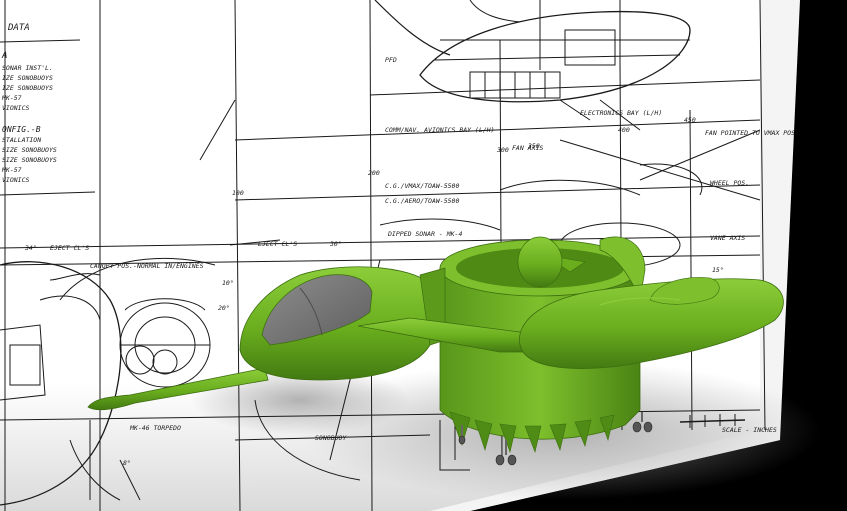  I want to click on label-comm-avionics: COMM/NAV. AVIONICS BAY (L/H), so click(440, 130).